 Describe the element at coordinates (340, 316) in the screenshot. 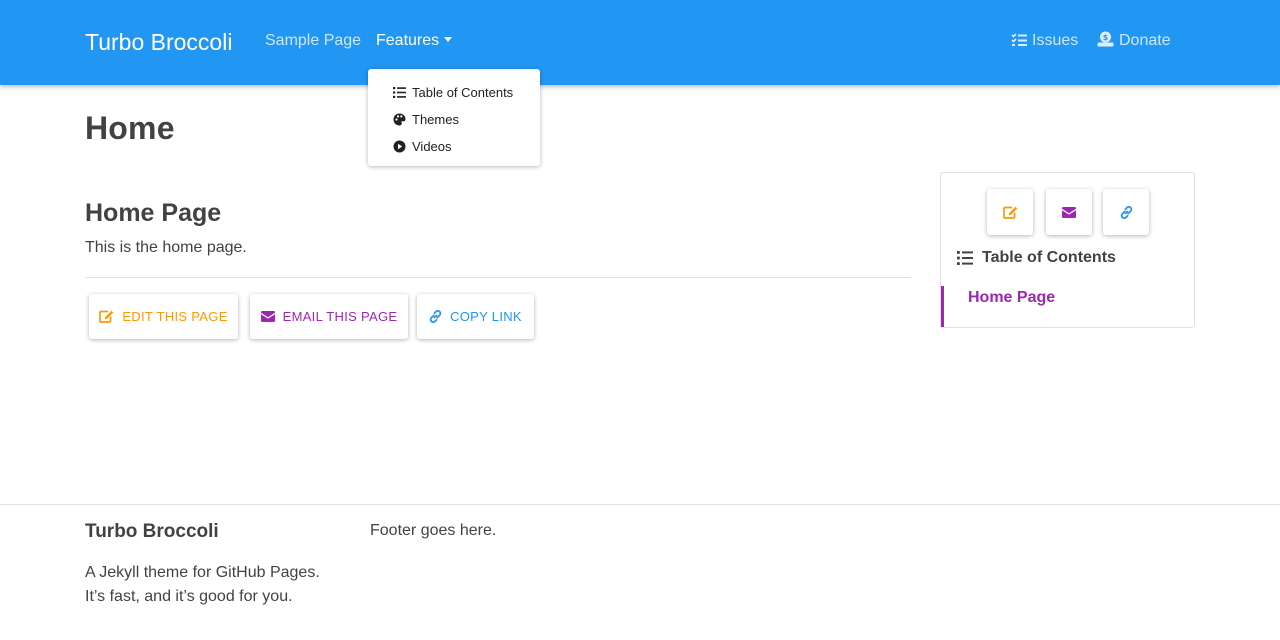

I see `email-button-label: EMAIL THIS PAGE` at that location.